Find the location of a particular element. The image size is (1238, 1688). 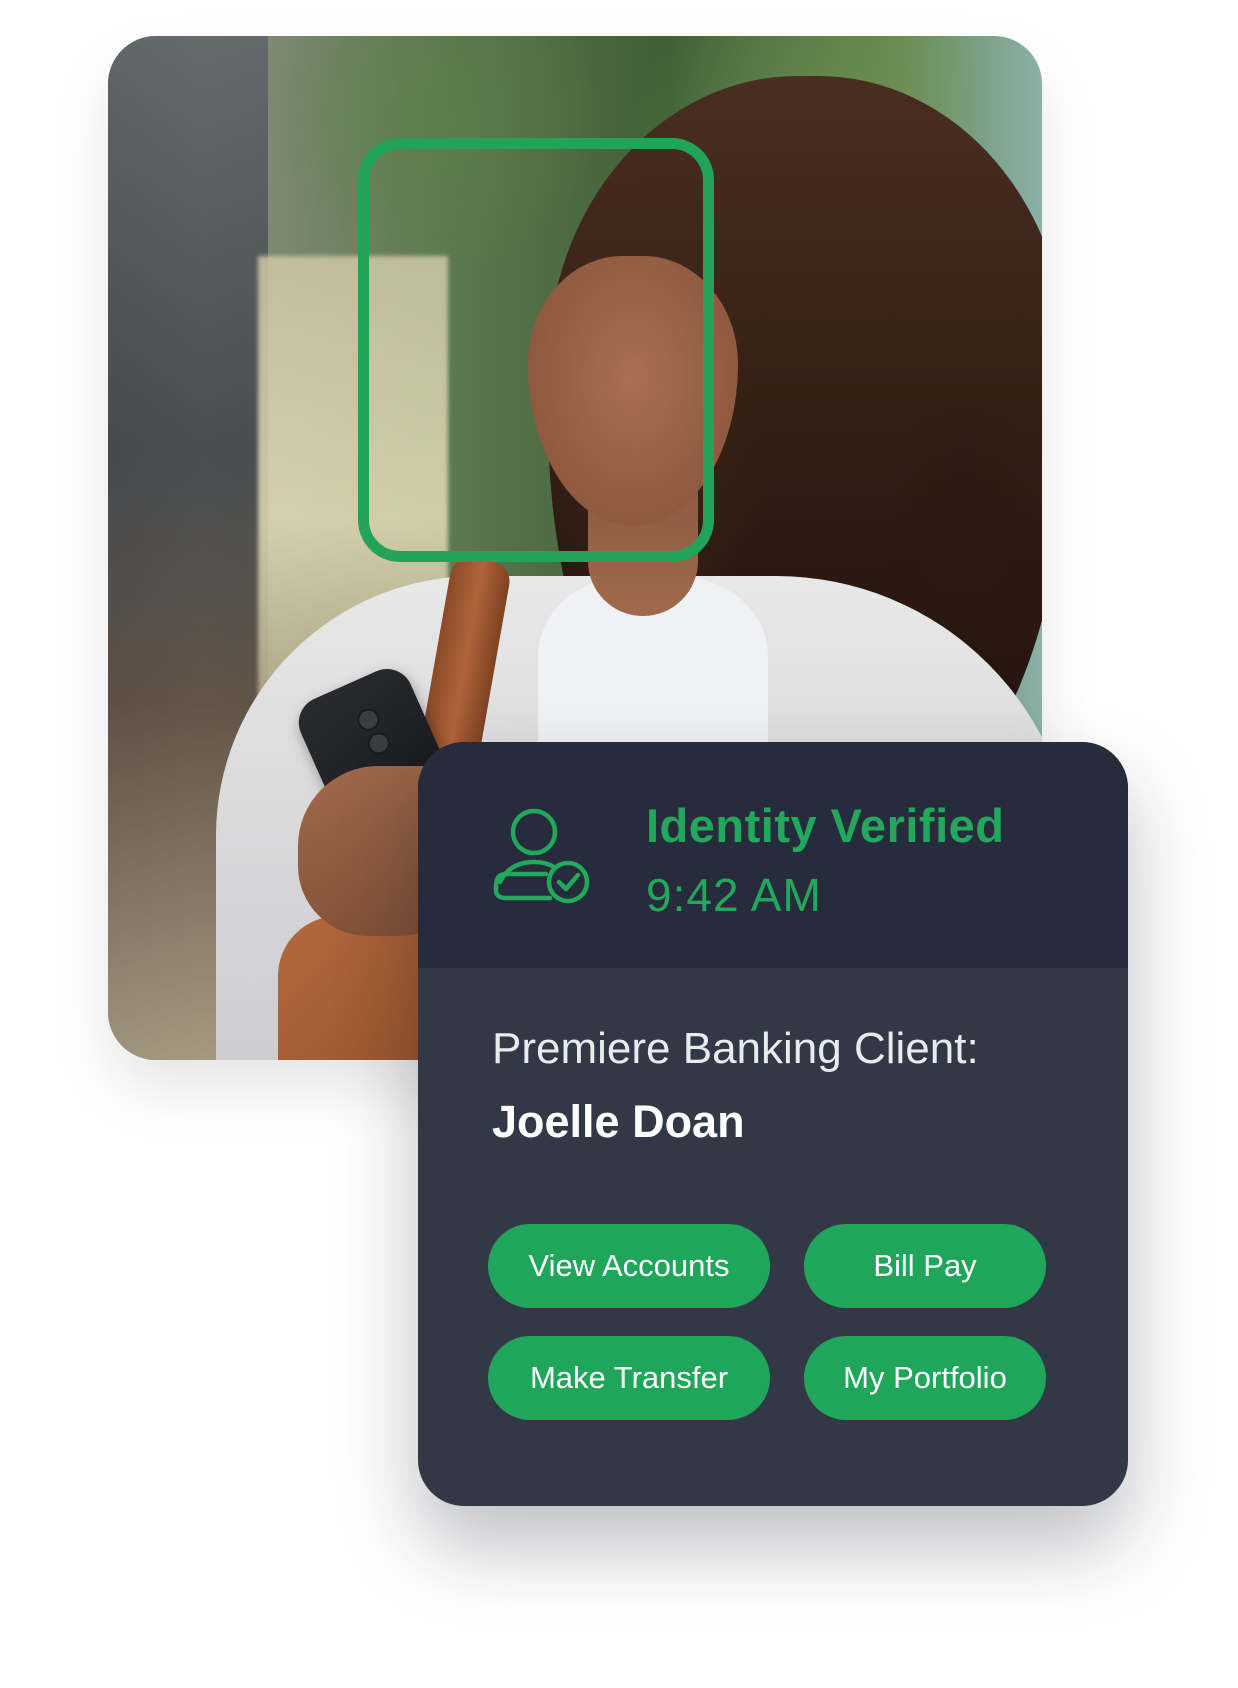

verification-time: 9:42 AM is located at coordinates (734, 895).